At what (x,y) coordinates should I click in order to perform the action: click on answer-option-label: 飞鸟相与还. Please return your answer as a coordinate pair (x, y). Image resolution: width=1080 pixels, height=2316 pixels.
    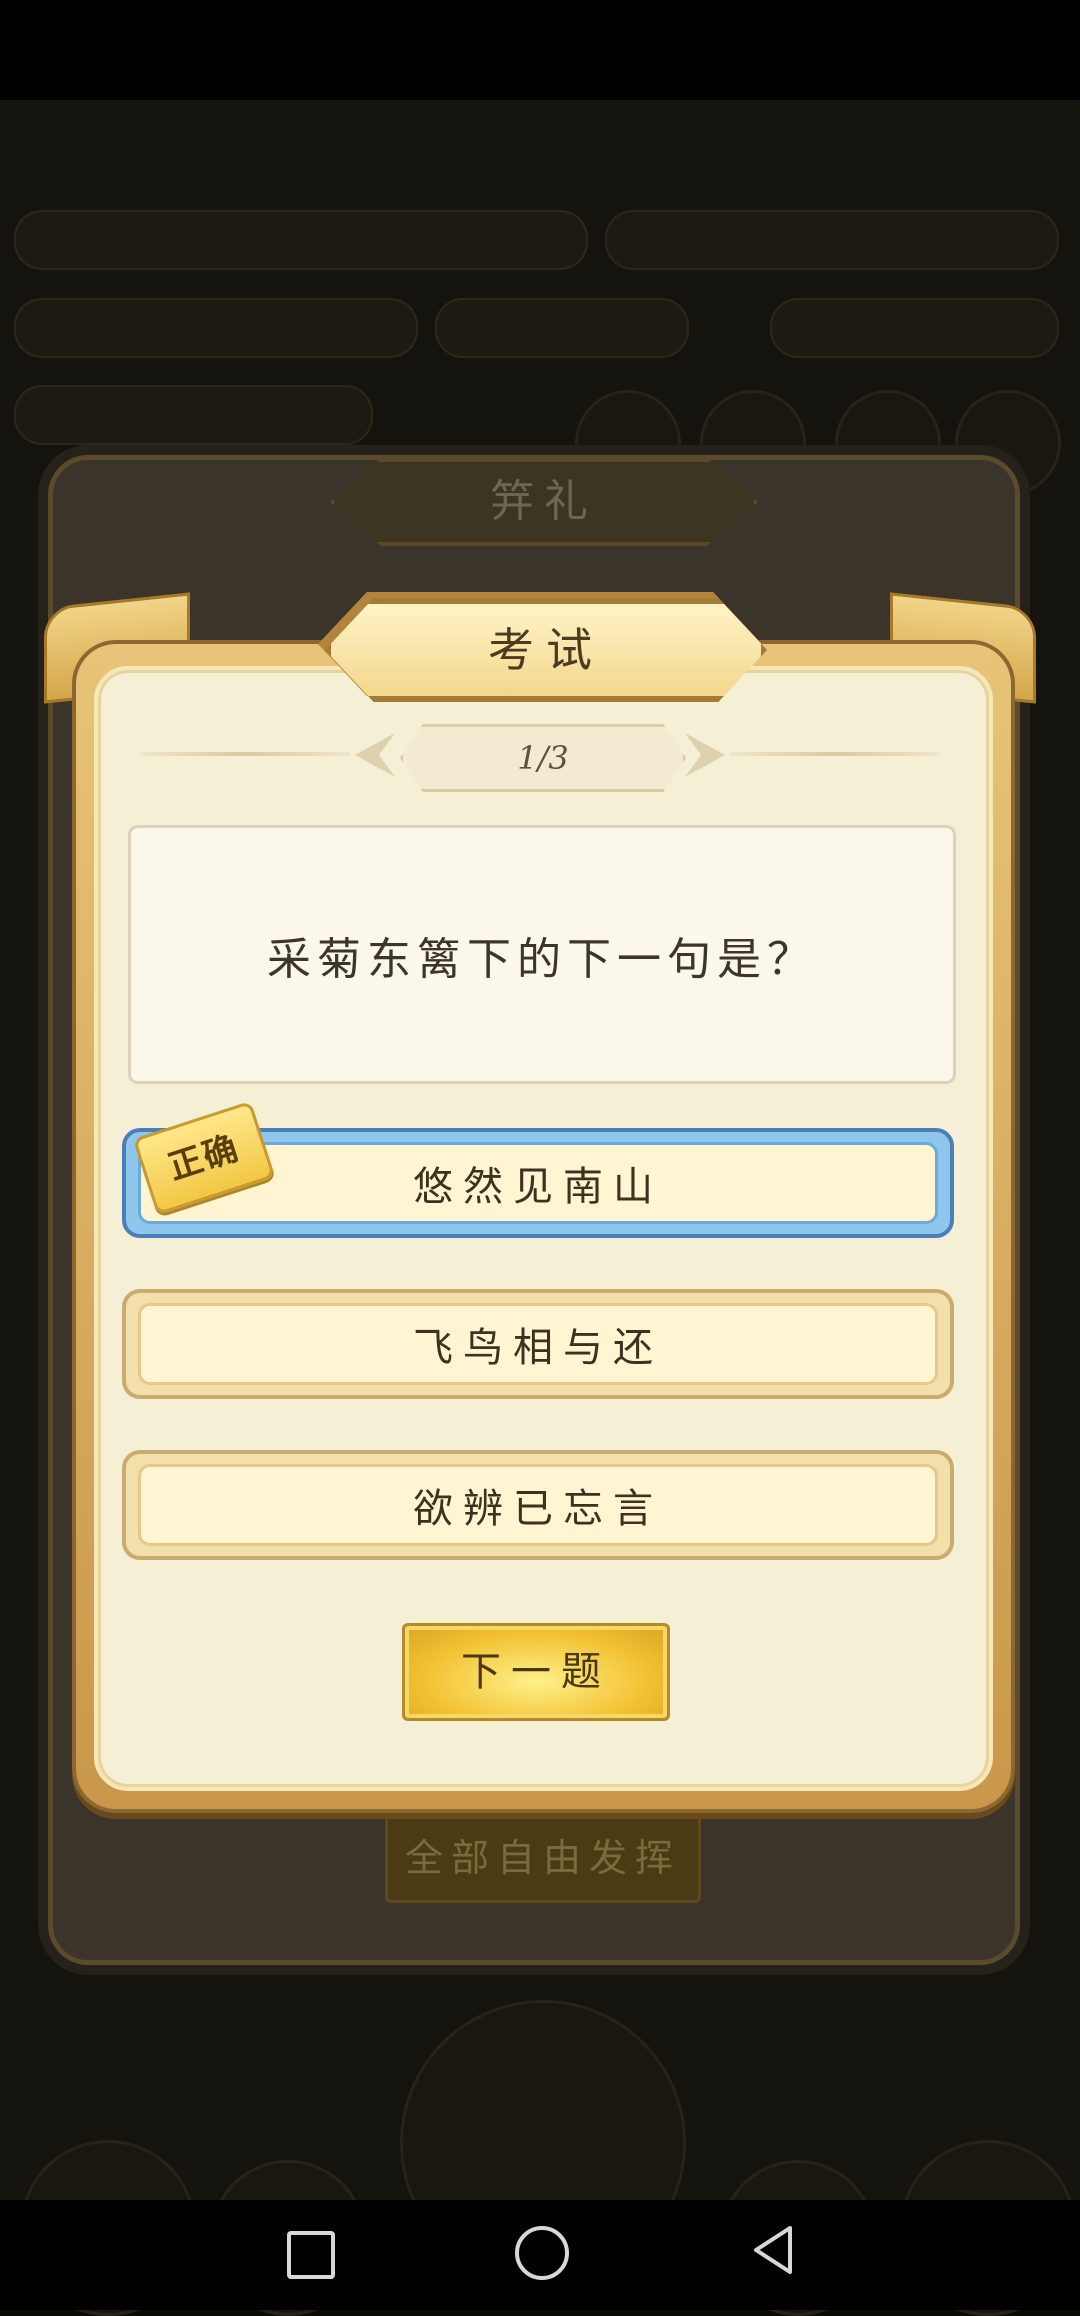
    Looking at the image, I should click on (538, 1344).